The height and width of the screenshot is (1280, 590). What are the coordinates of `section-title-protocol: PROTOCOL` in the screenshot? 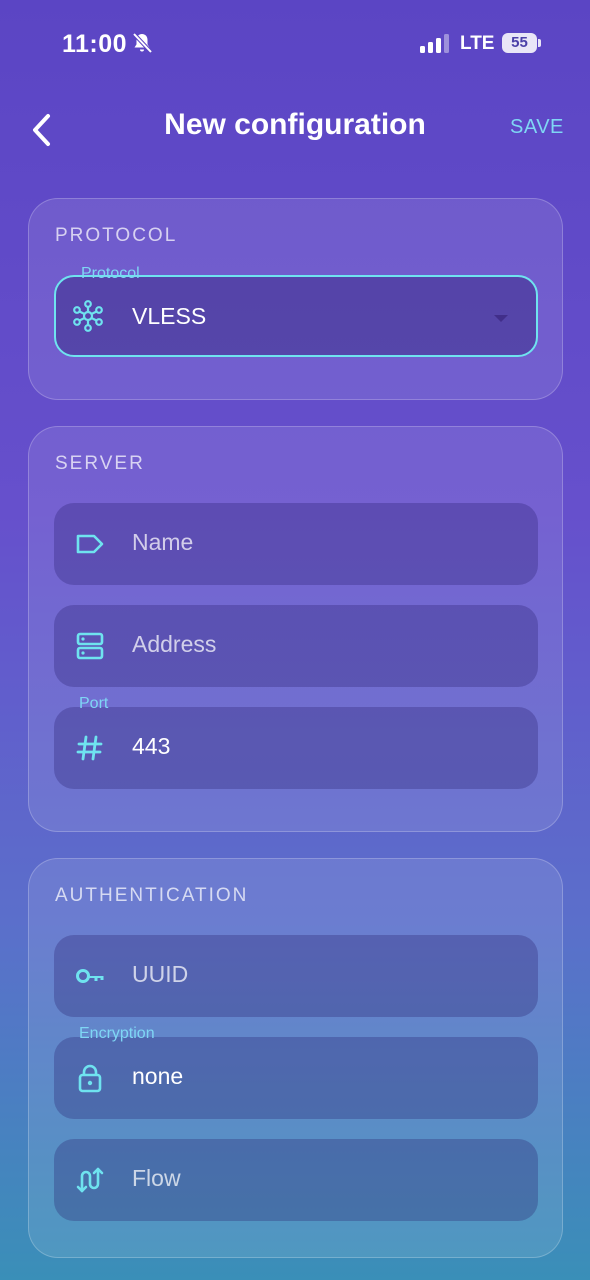 It's located at (116, 235).